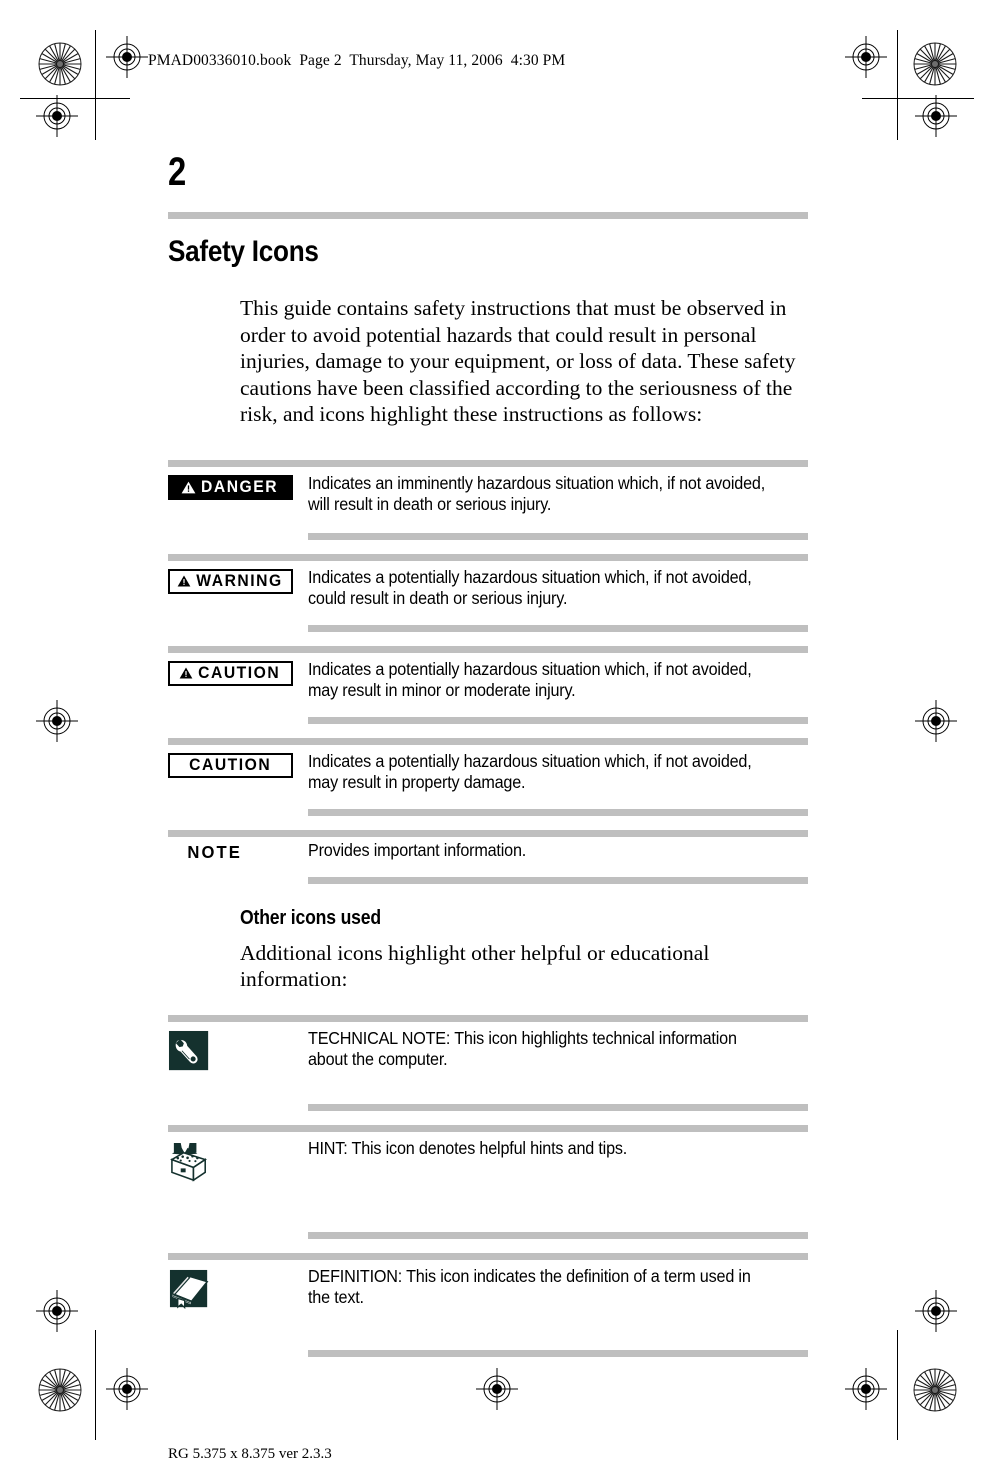  I want to click on wrench-icon, so click(188, 1050).